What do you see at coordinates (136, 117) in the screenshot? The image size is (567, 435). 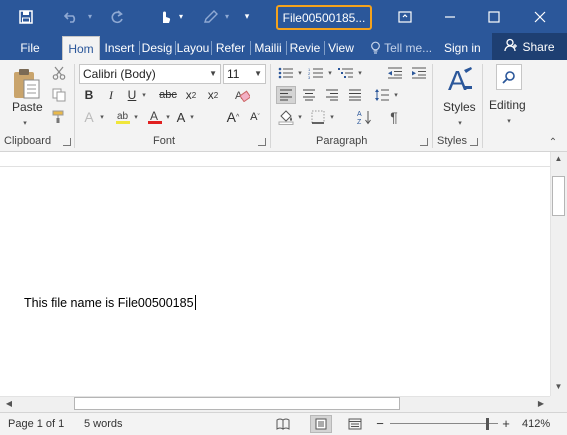 I see `highlight-dropdown-icon: ▾` at bounding box center [136, 117].